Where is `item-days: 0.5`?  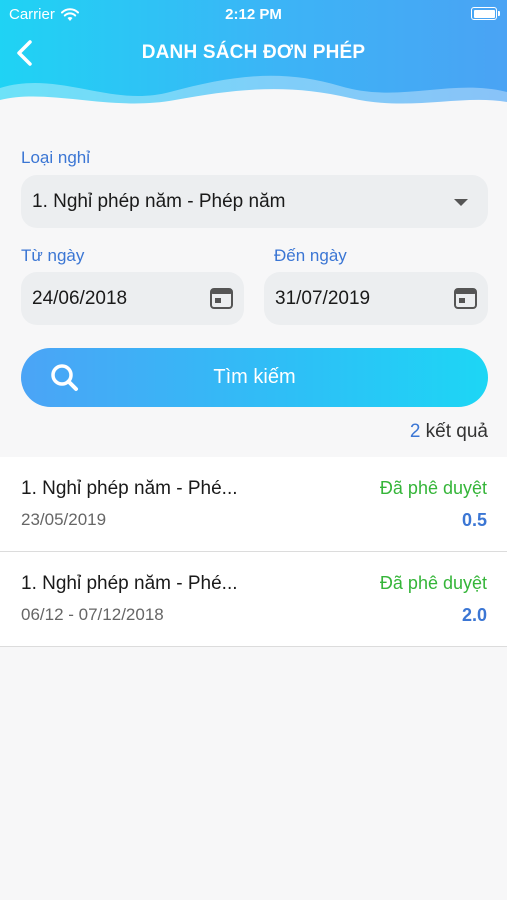 item-days: 0.5 is located at coordinates (474, 520).